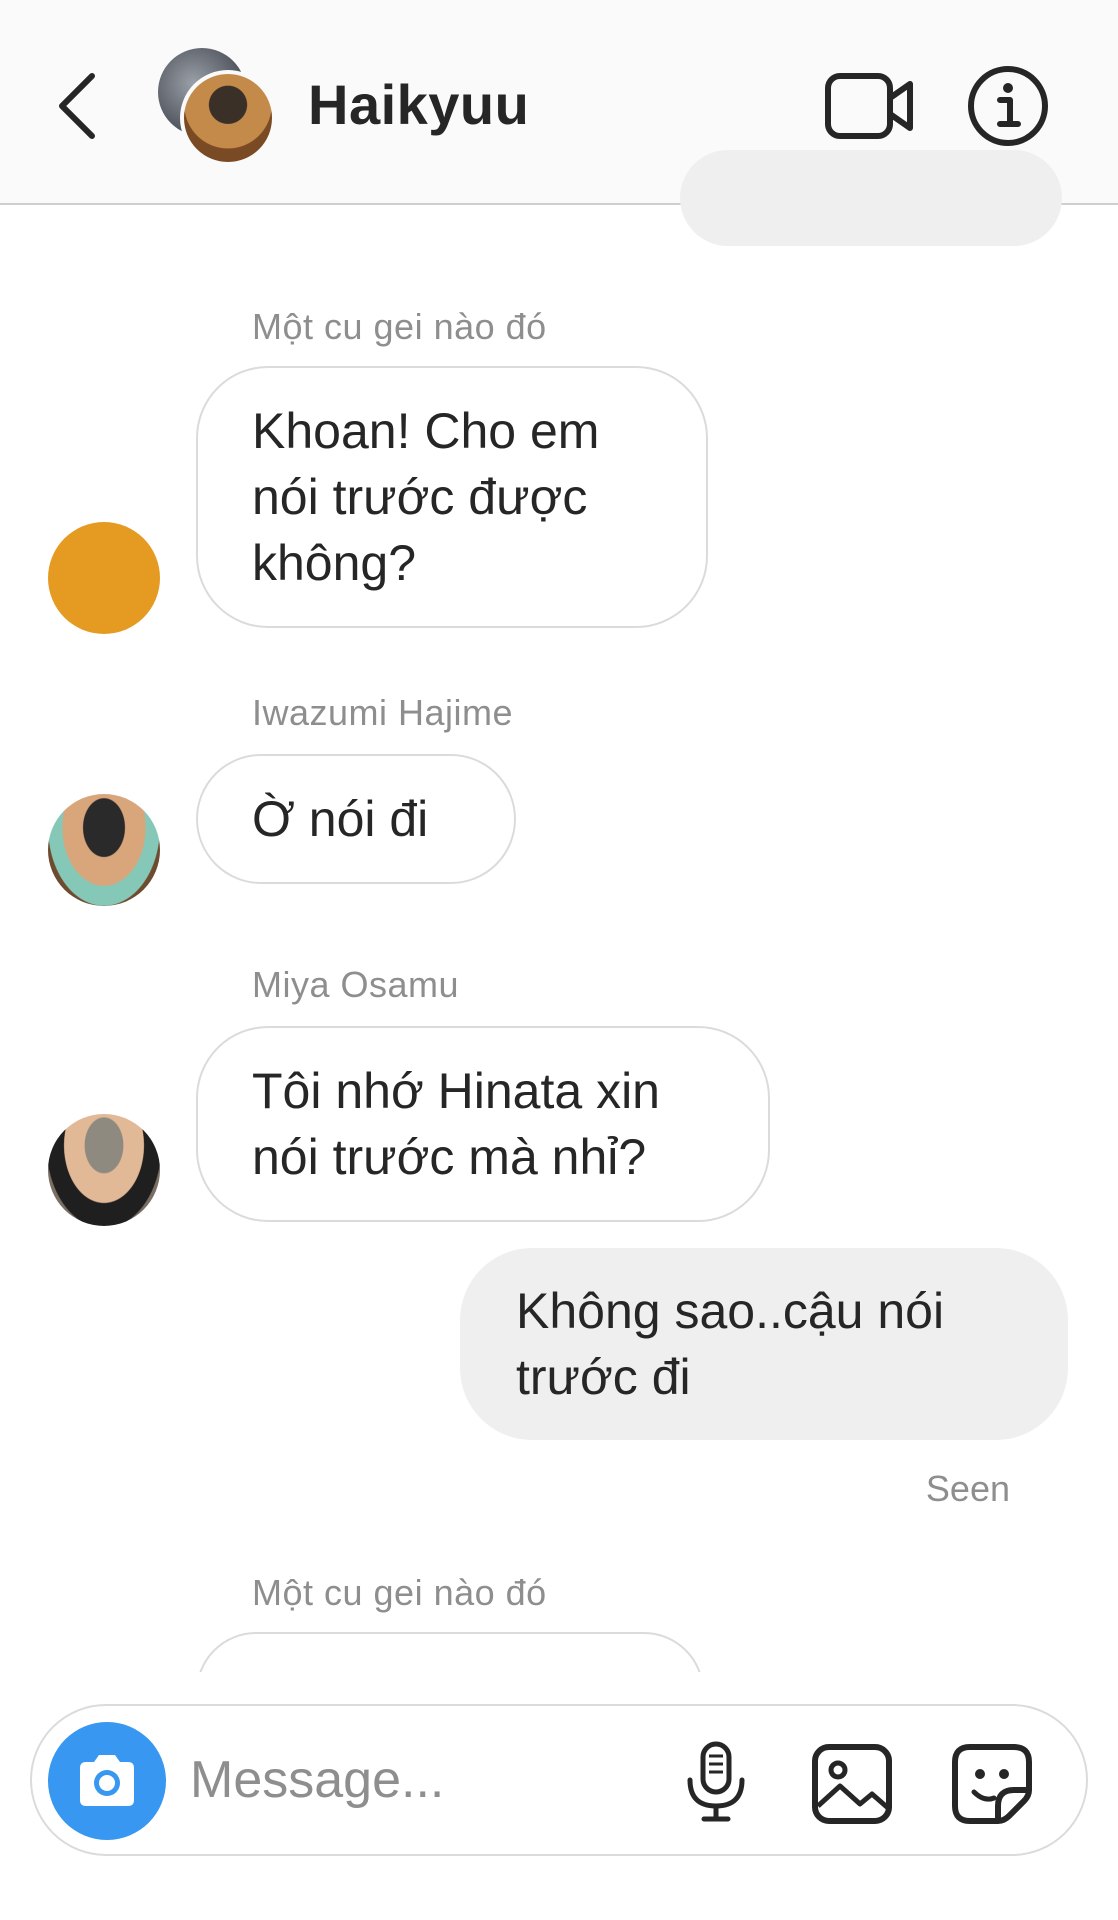  Describe the element at coordinates (418, 104) in the screenshot. I see `chat-title: Haikyuu` at that location.